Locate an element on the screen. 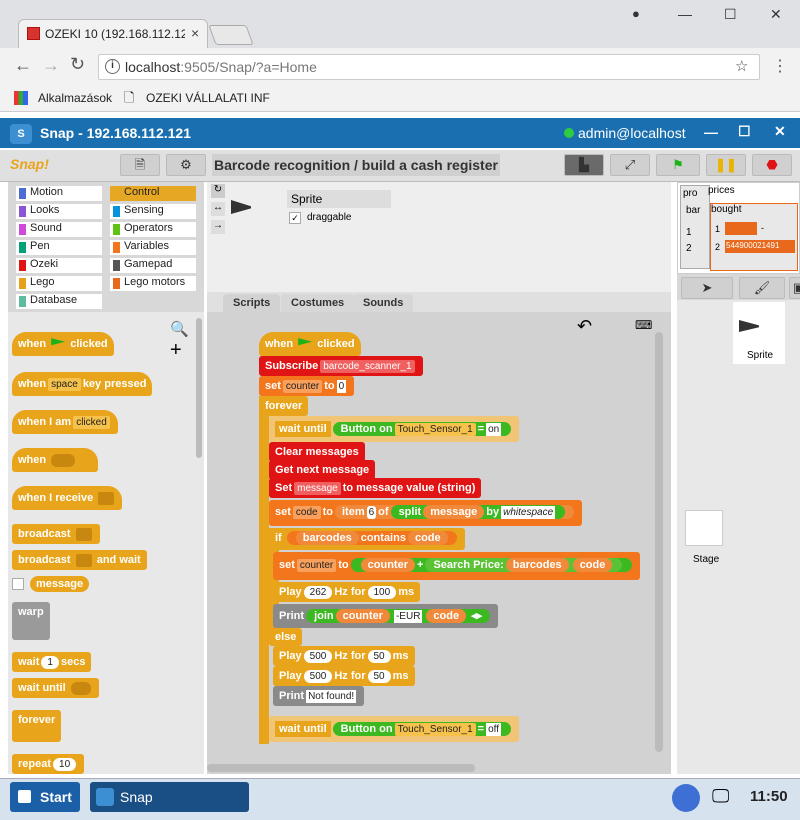  rotate-icon: ↻ is located at coordinates (218, 191).